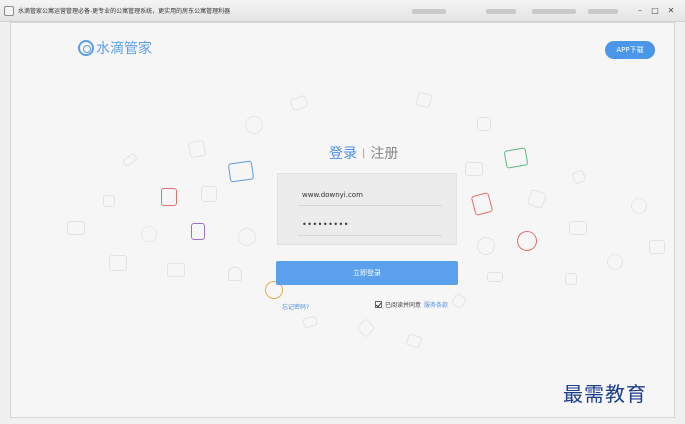 The width and height of the screenshot is (685, 424). Describe the element at coordinates (655, 11) in the screenshot. I see `maximize-icon: □` at that location.